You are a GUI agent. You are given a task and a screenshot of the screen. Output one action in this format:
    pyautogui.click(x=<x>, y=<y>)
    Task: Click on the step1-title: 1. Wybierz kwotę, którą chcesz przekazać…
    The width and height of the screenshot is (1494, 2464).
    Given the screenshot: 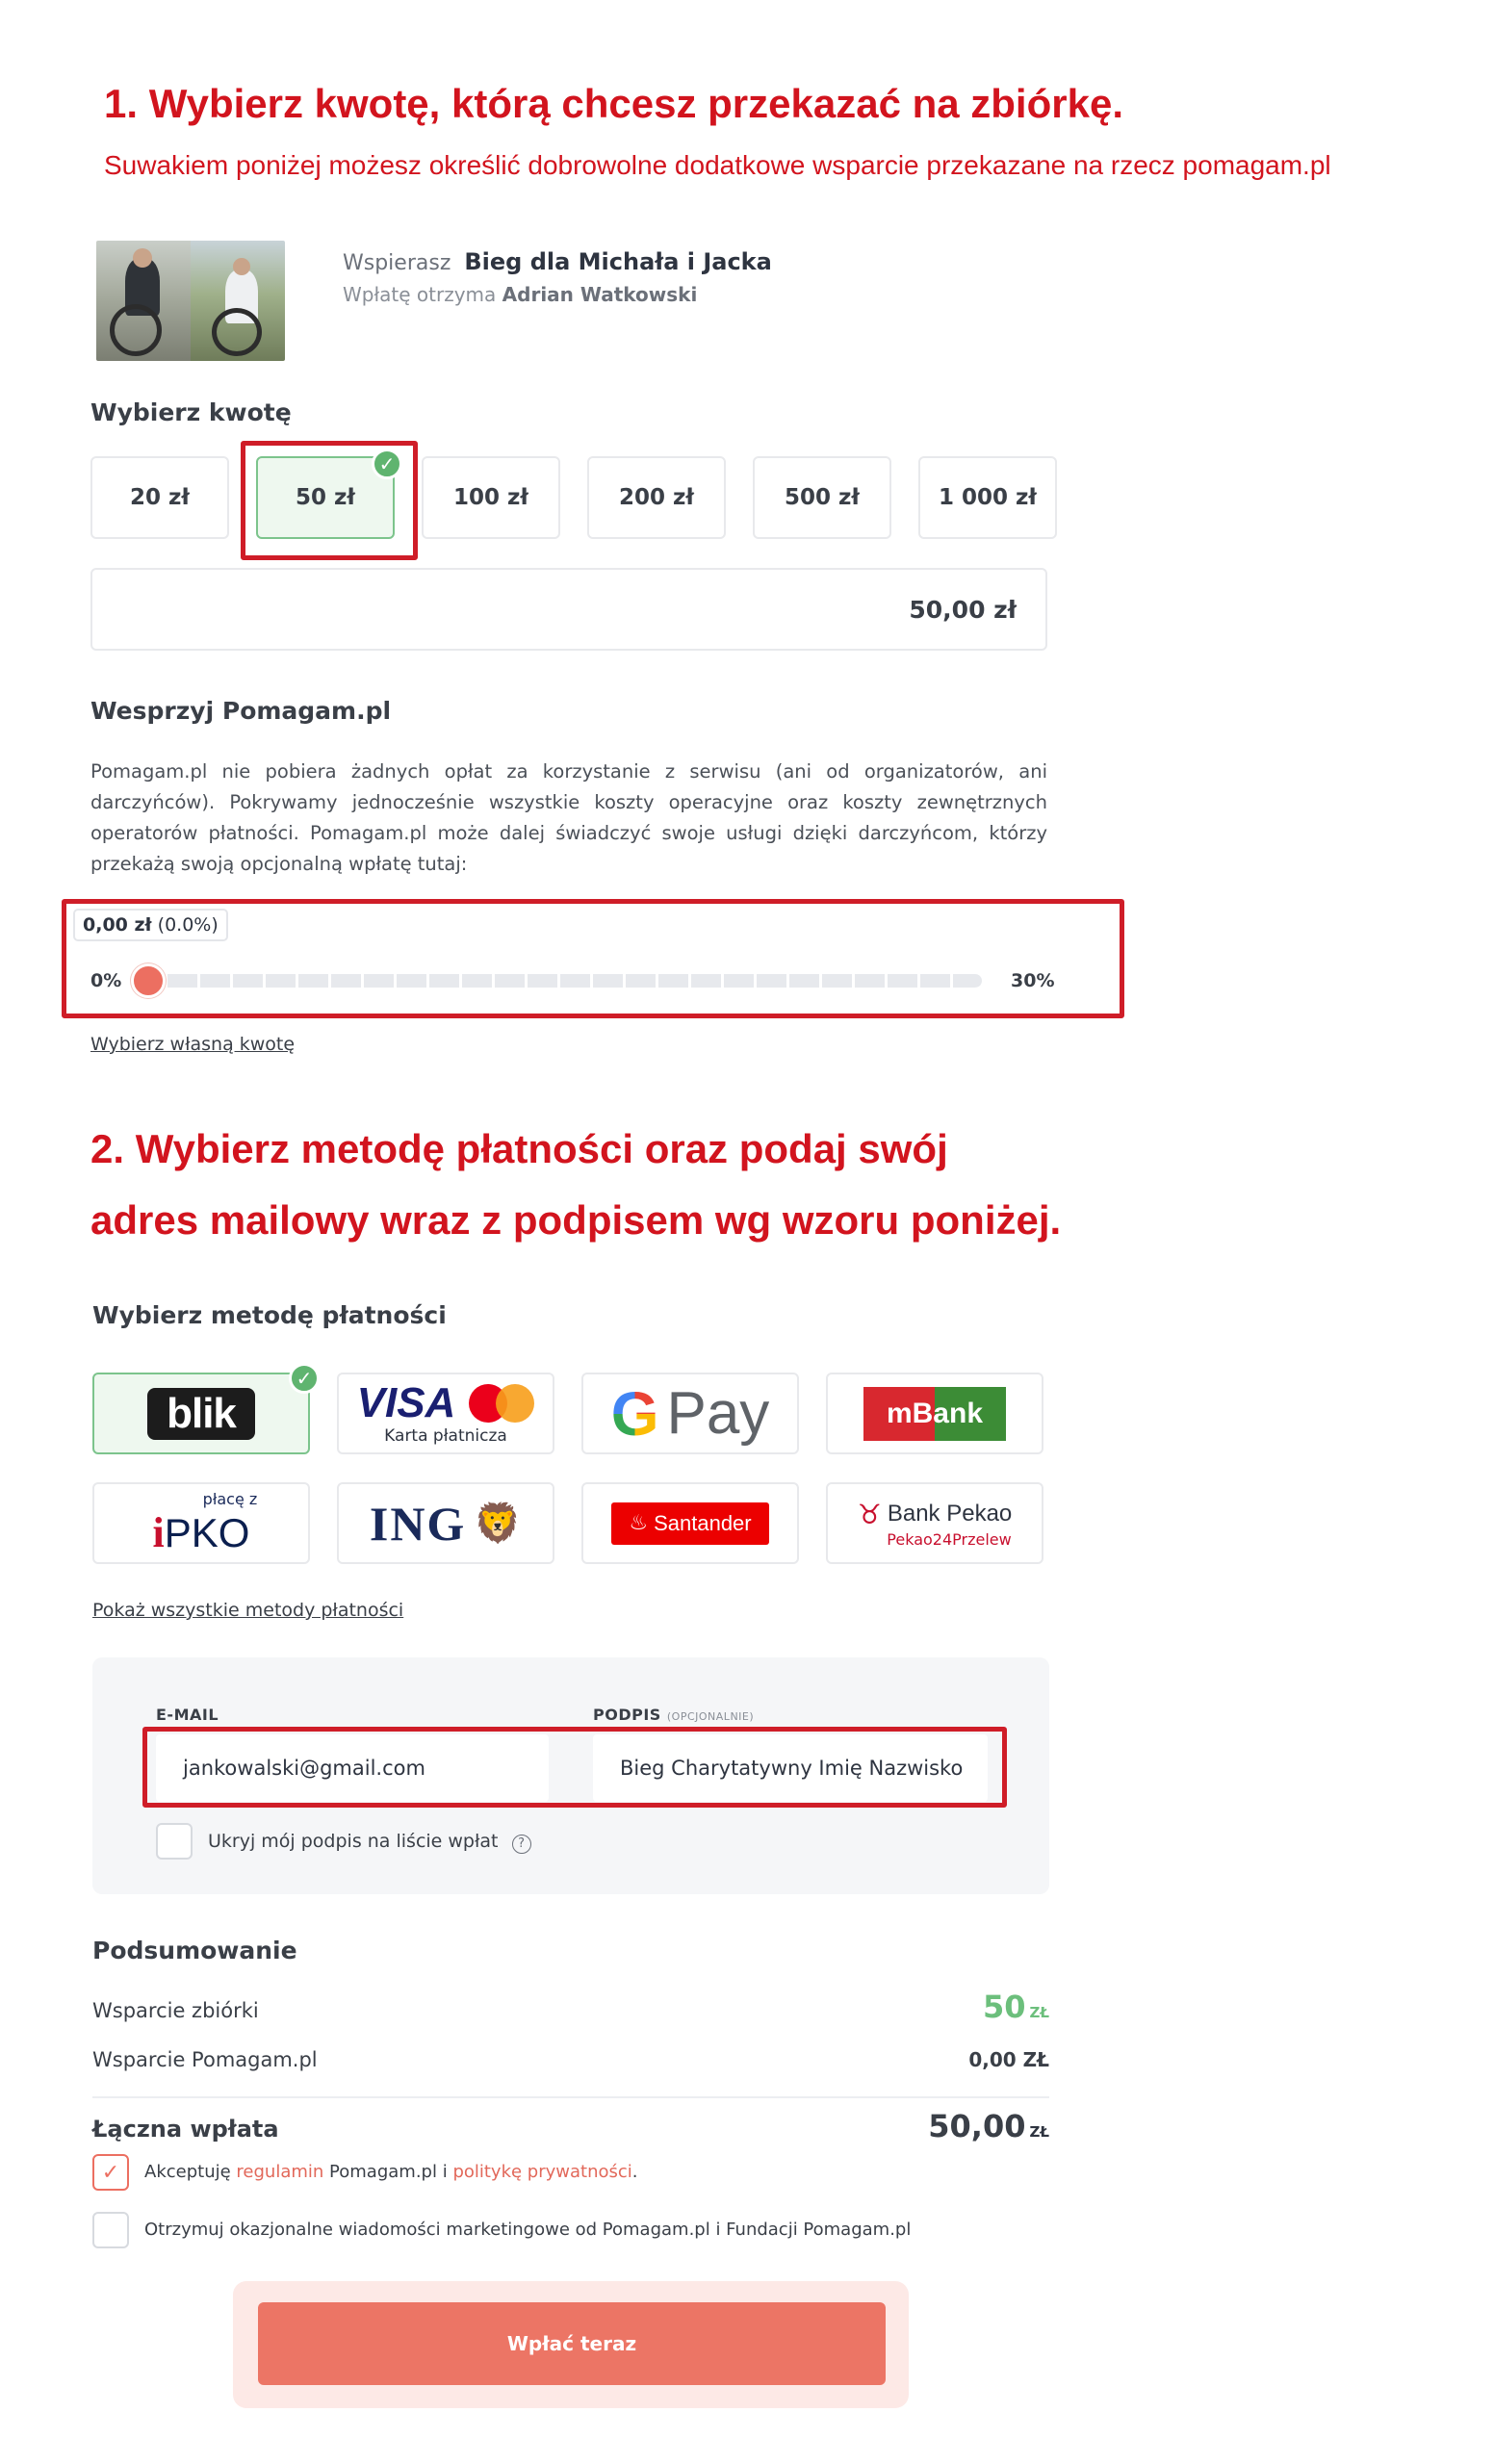 What is the action you would take?
    pyautogui.click(x=613, y=103)
    